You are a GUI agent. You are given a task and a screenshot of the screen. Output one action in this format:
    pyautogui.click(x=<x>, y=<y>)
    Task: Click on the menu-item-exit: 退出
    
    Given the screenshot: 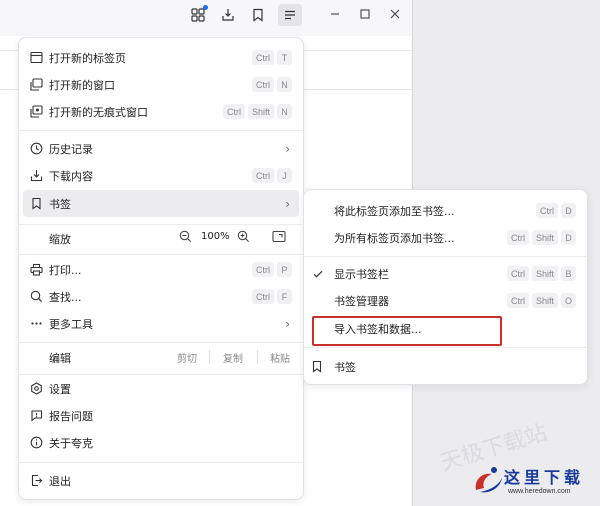 What is the action you would take?
    pyautogui.click(x=161, y=480)
    